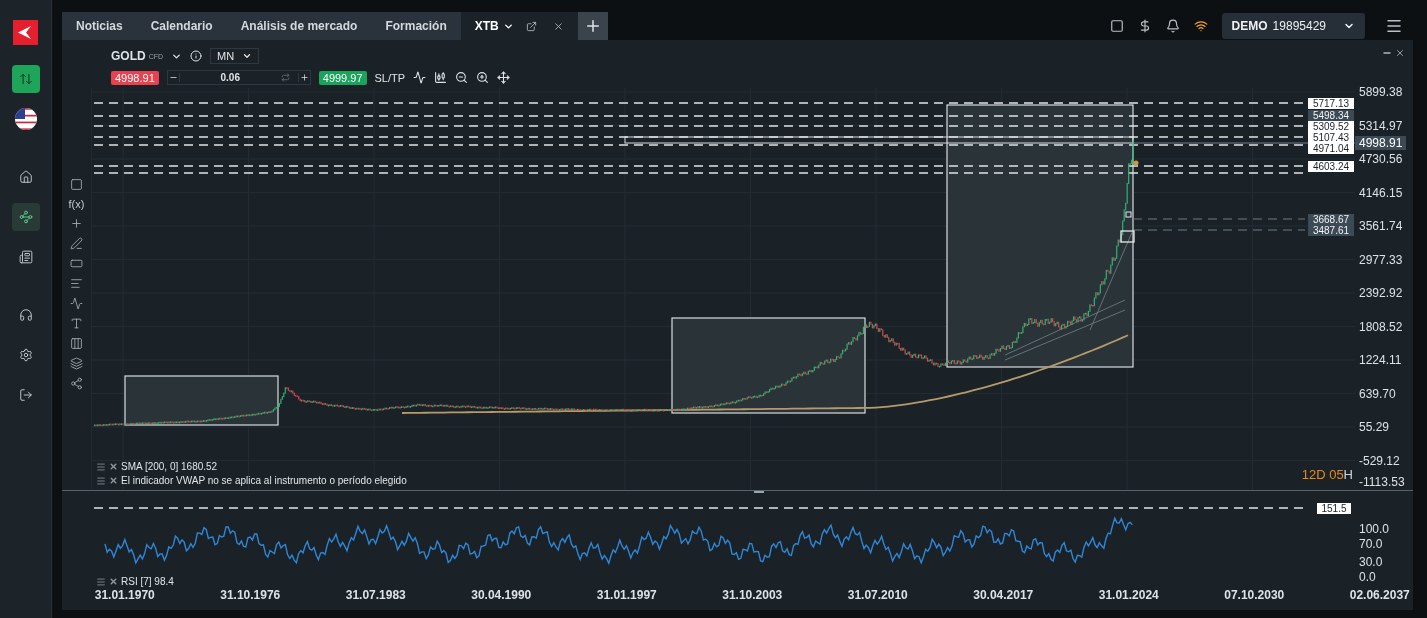 The image size is (1427, 618). I want to click on add-tab-button, so click(592, 26).